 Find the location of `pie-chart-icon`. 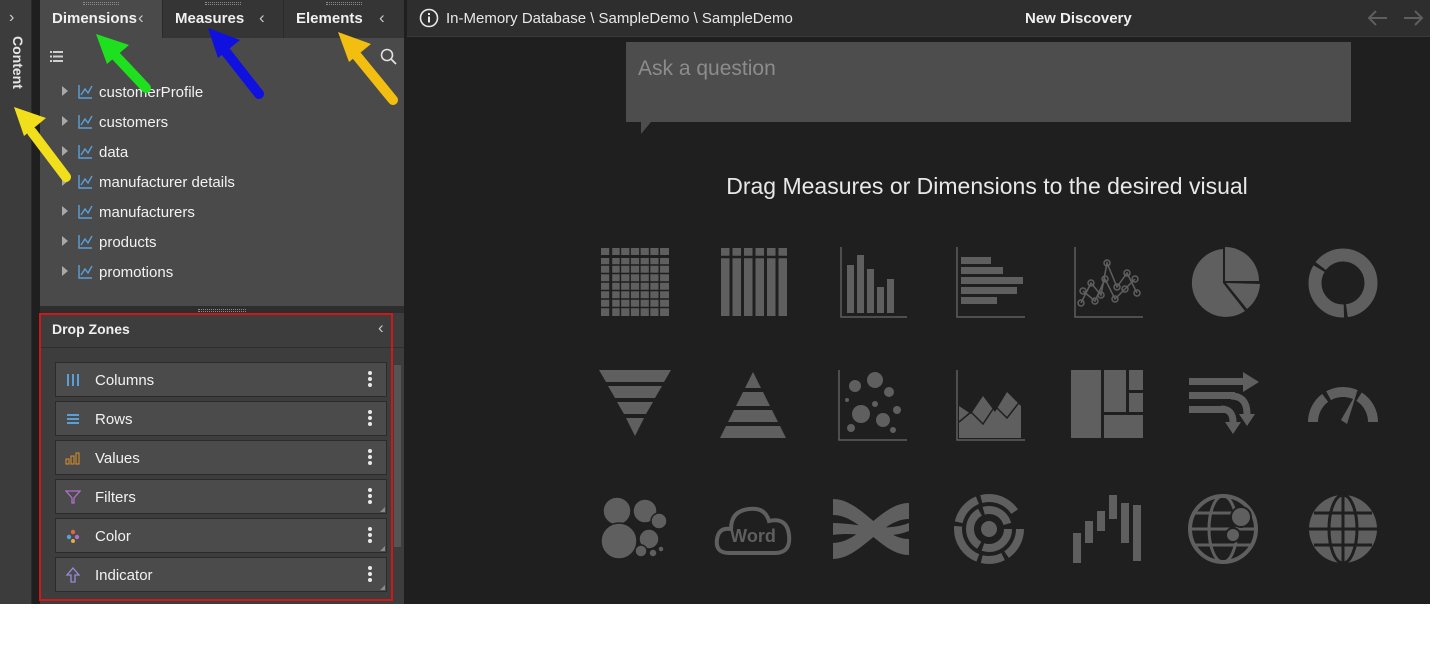

pie-chart-icon is located at coordinates (1225, 283).